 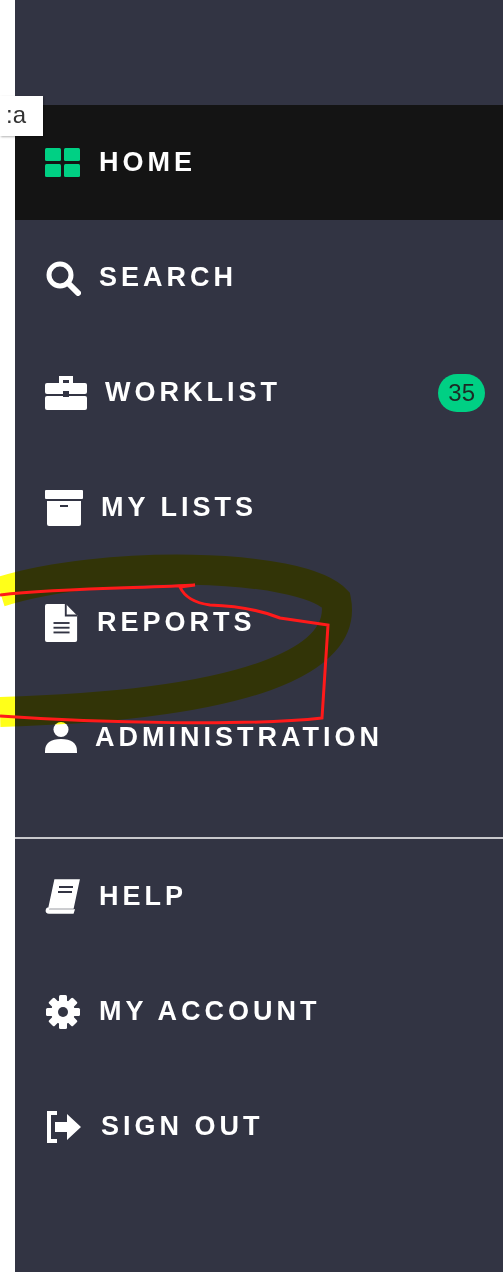 I want to click on menu-item: ADMINISTRATION, so click(x=259, y=737).